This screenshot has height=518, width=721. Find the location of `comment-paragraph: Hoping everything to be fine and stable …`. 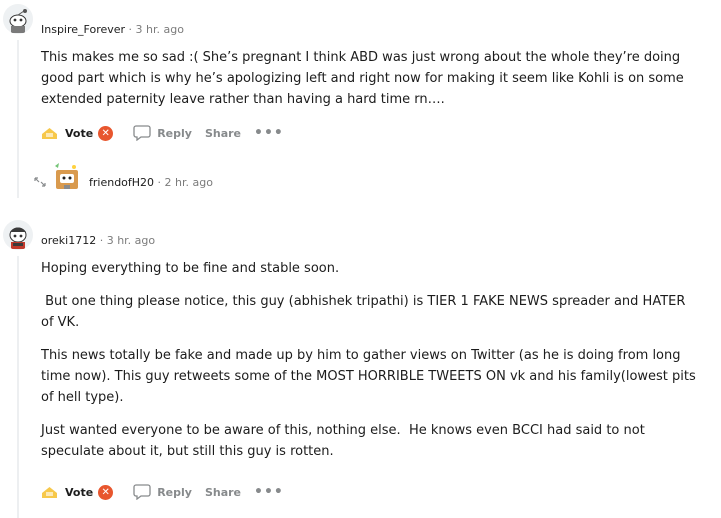

comment-paragraph: Hoping everything to be fine and stable … is located at coordinates (190, 268).